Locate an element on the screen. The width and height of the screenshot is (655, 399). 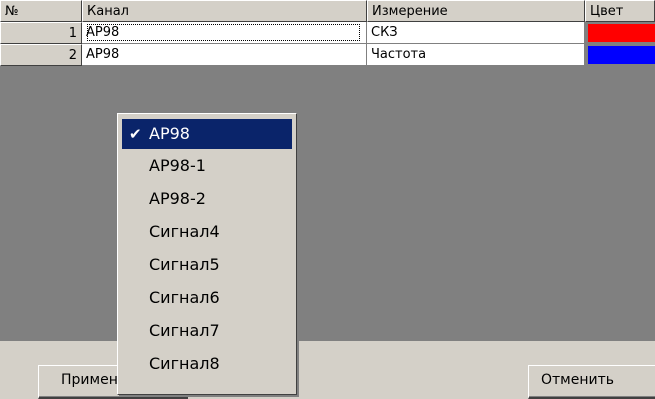
dropdown-item: Сигнал8 is located at coordinates (207, 363).